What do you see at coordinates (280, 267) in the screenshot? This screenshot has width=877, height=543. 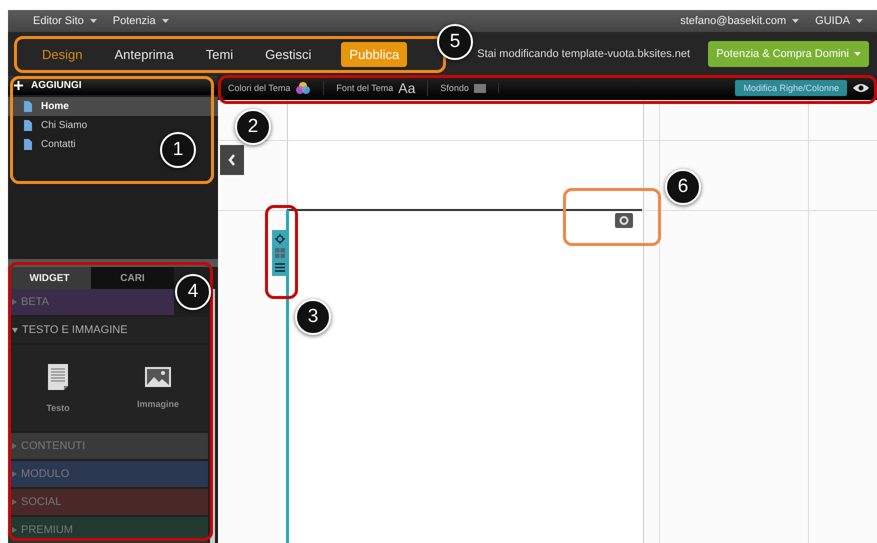 I see `menu-icon` at bounding box center [280, 267].